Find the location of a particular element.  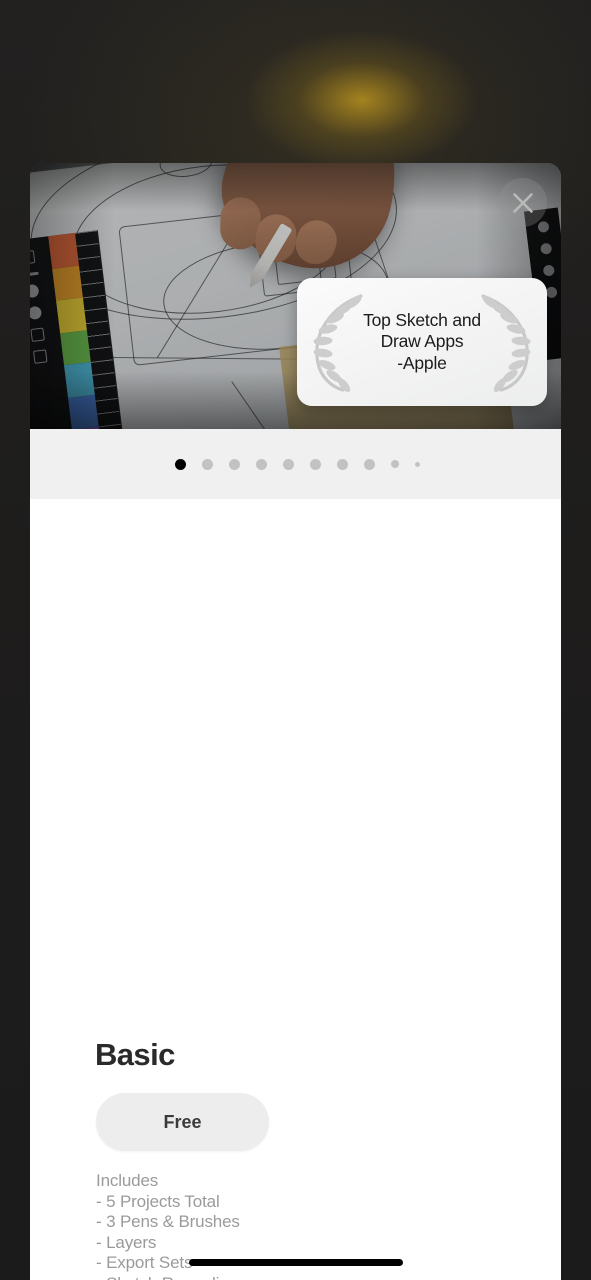

award-badge: Top Sketch and Draw Apps -Apple is located at coordinates (422, 342).